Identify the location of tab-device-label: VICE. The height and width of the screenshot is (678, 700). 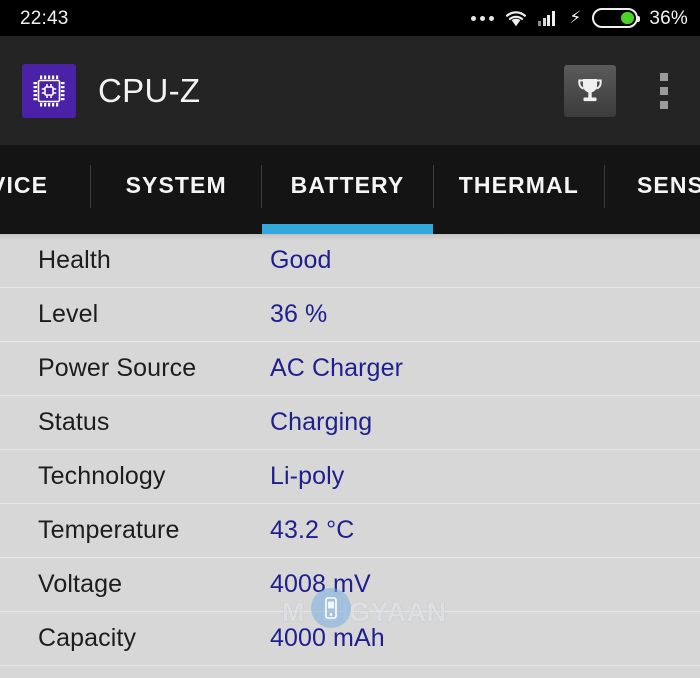
(24, 185).